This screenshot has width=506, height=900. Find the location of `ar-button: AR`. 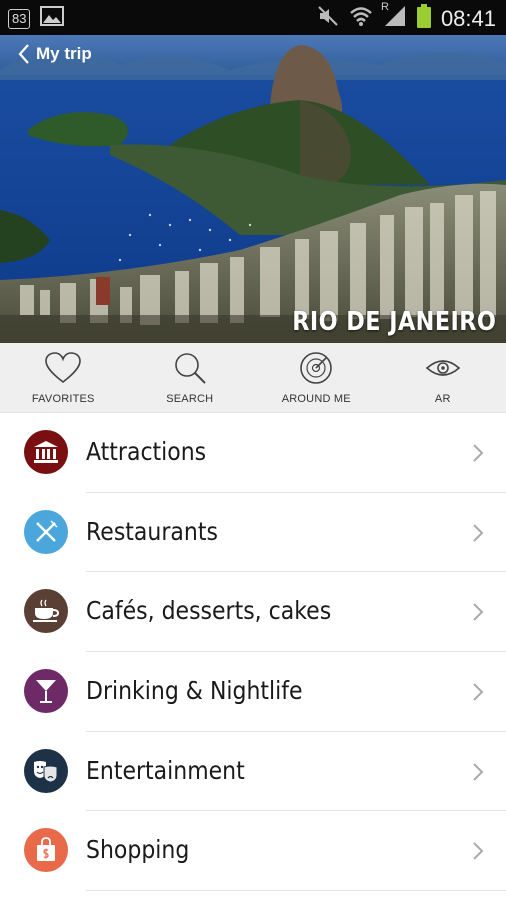

ar-button: AR is located at coordinates (443, 377).